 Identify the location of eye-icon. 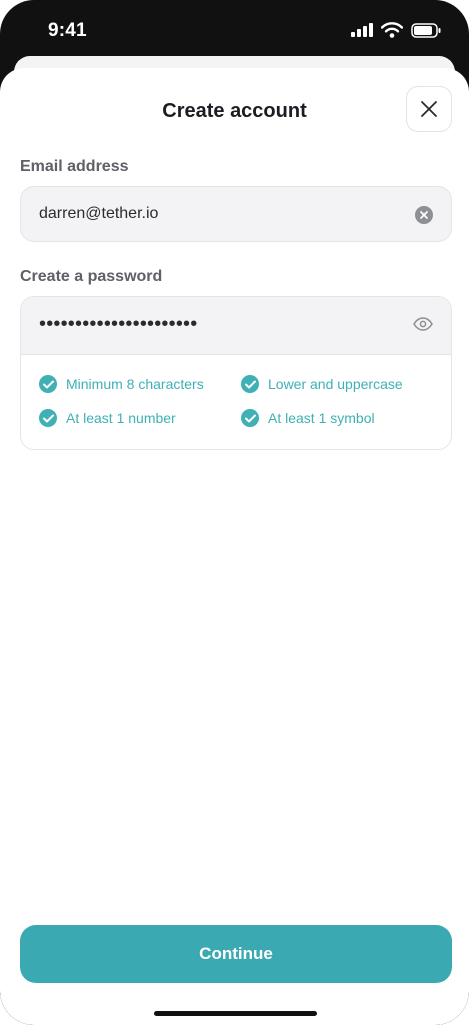
(423, 324).